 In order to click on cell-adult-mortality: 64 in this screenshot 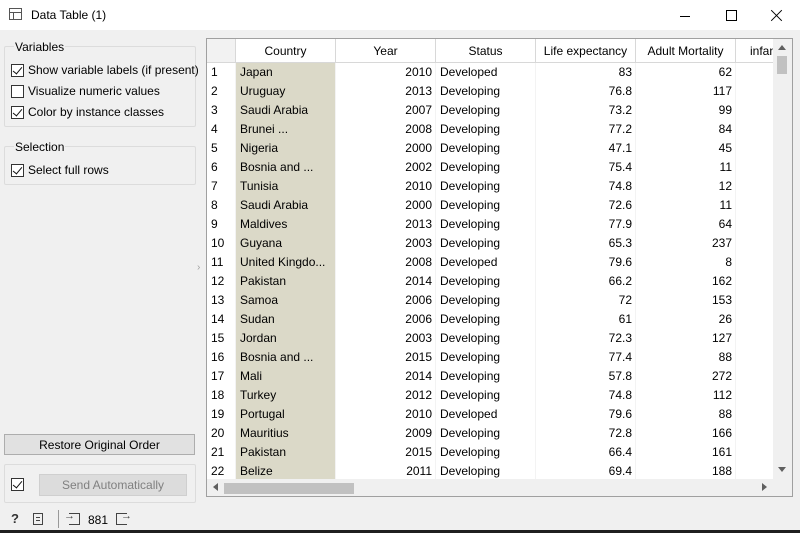, I will do `click(686, 224)`.